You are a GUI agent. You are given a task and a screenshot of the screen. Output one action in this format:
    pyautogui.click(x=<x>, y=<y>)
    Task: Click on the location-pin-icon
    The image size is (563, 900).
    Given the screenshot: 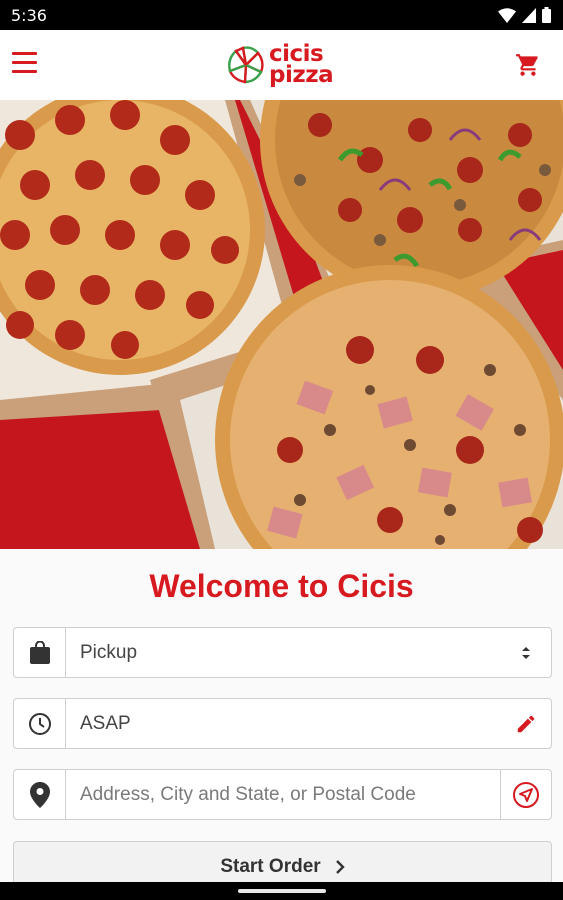 What is the action you would take?
    pyautogui.click(x=39, y=794)
    